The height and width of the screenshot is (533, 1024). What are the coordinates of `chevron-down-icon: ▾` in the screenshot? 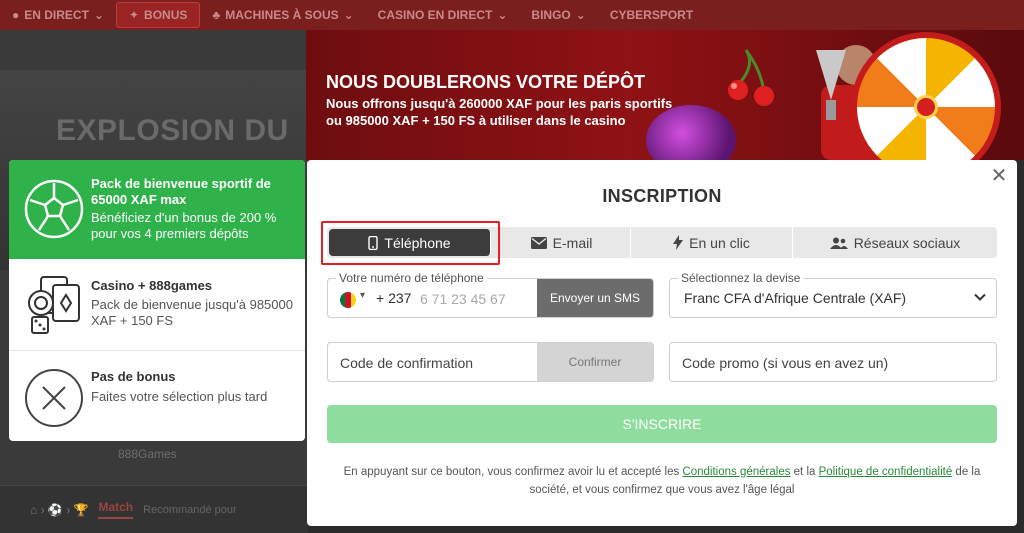 It's located at (362, 295).